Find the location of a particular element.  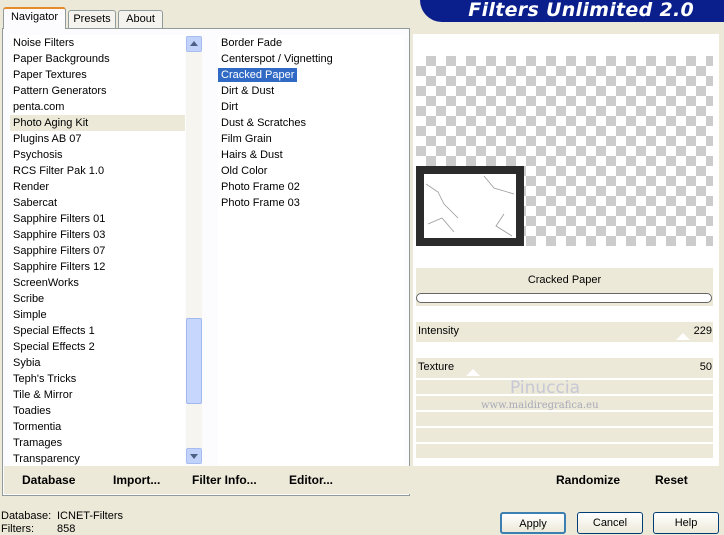

crack-lines-icon is located at coordinates (470, 206).